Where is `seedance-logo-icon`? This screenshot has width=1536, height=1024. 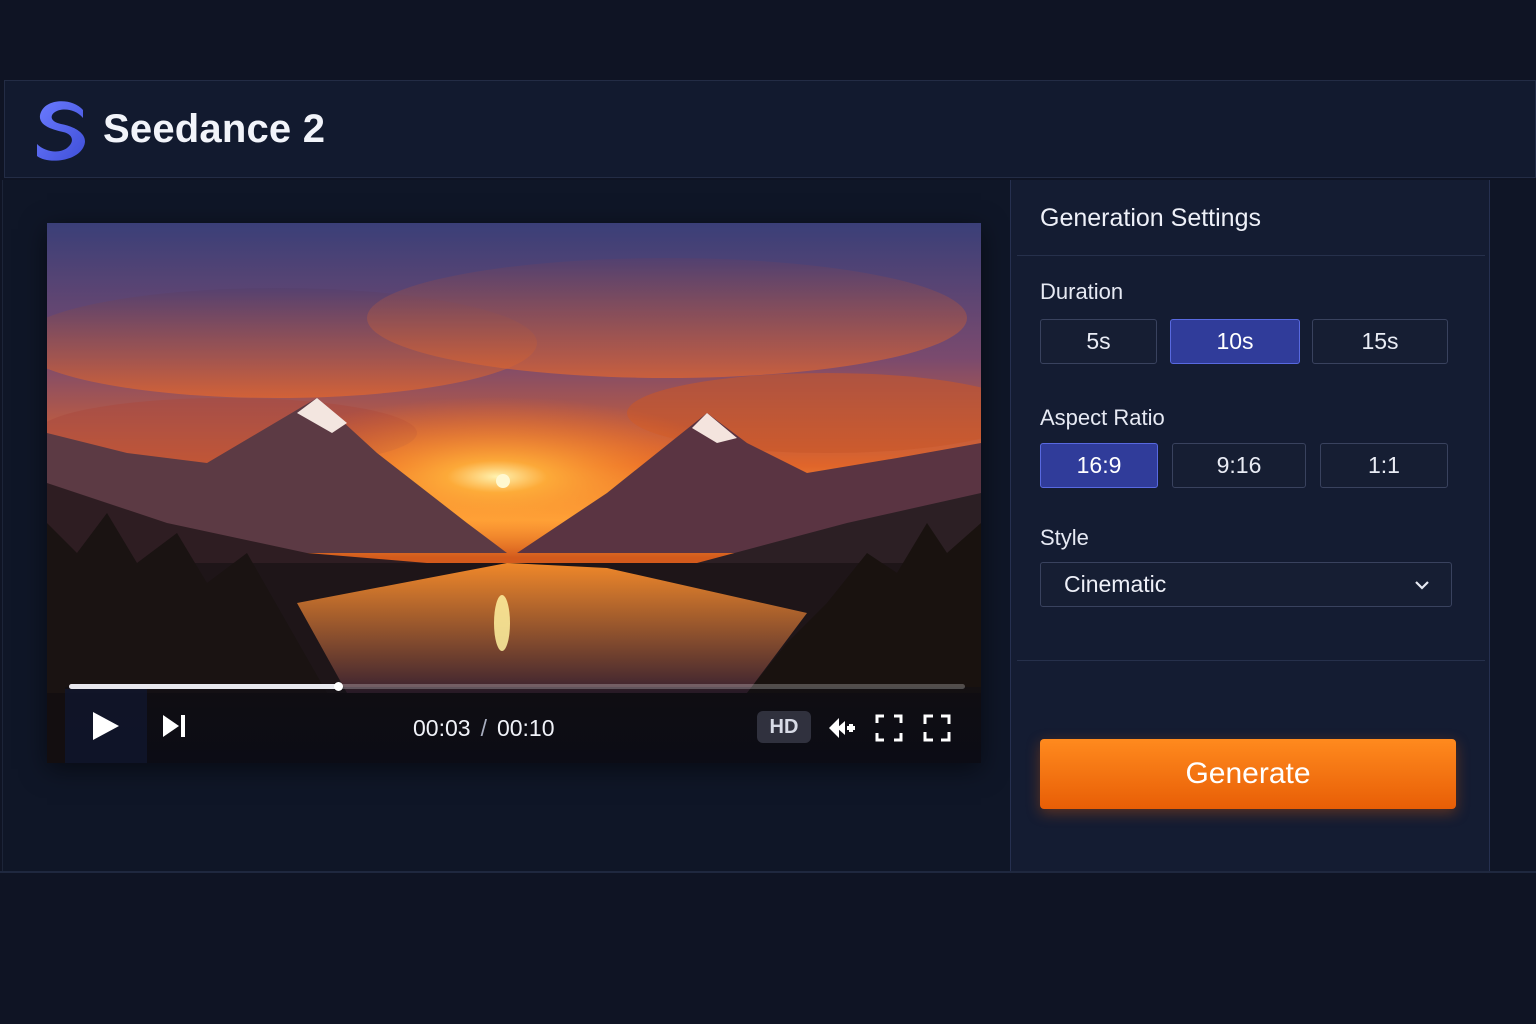
seedance-logo-icon is located at coordinates (61, 131).